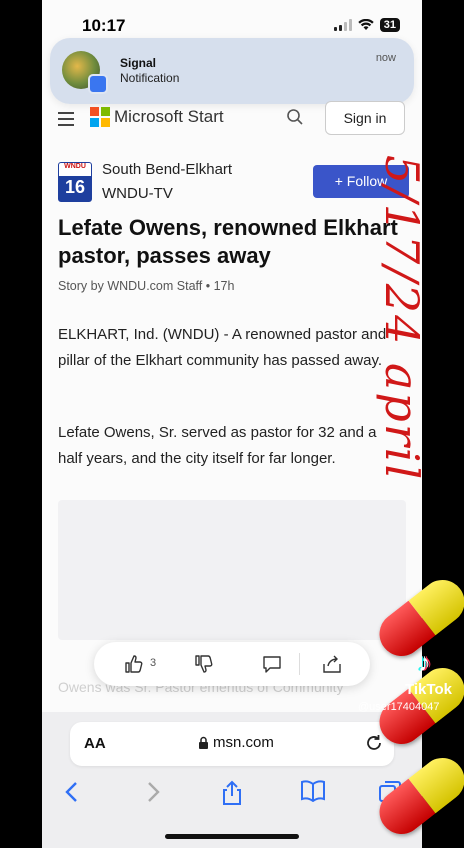 This screenshot has width=464, height=848. I want to click on sign-in-button: Sign in, so click(365, 118).